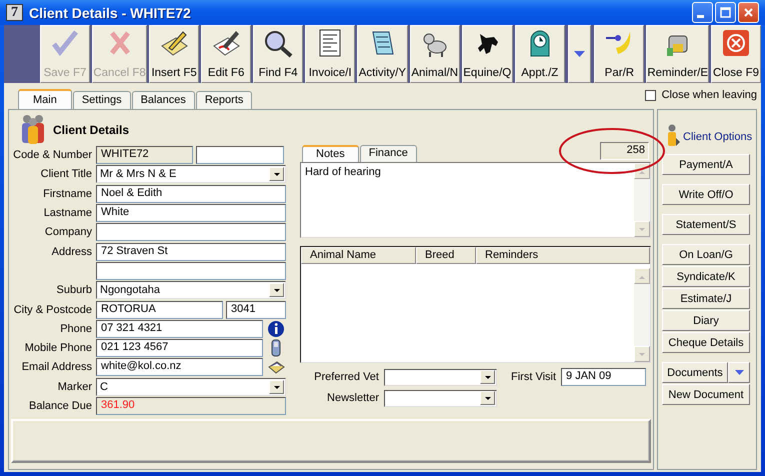 This screenshot has width=765, height=476. I want to click on toolbar-button: Invoice/I, so click(330, 54).